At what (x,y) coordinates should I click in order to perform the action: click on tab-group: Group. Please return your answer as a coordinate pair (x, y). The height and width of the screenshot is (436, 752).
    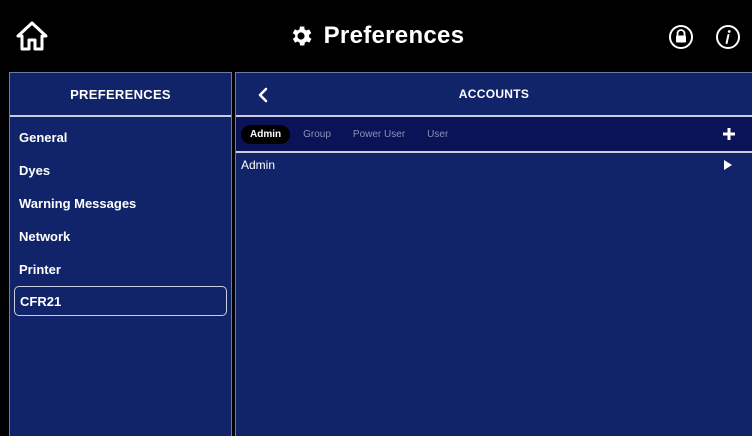
    Looking at the image, I should click on (317, 134).